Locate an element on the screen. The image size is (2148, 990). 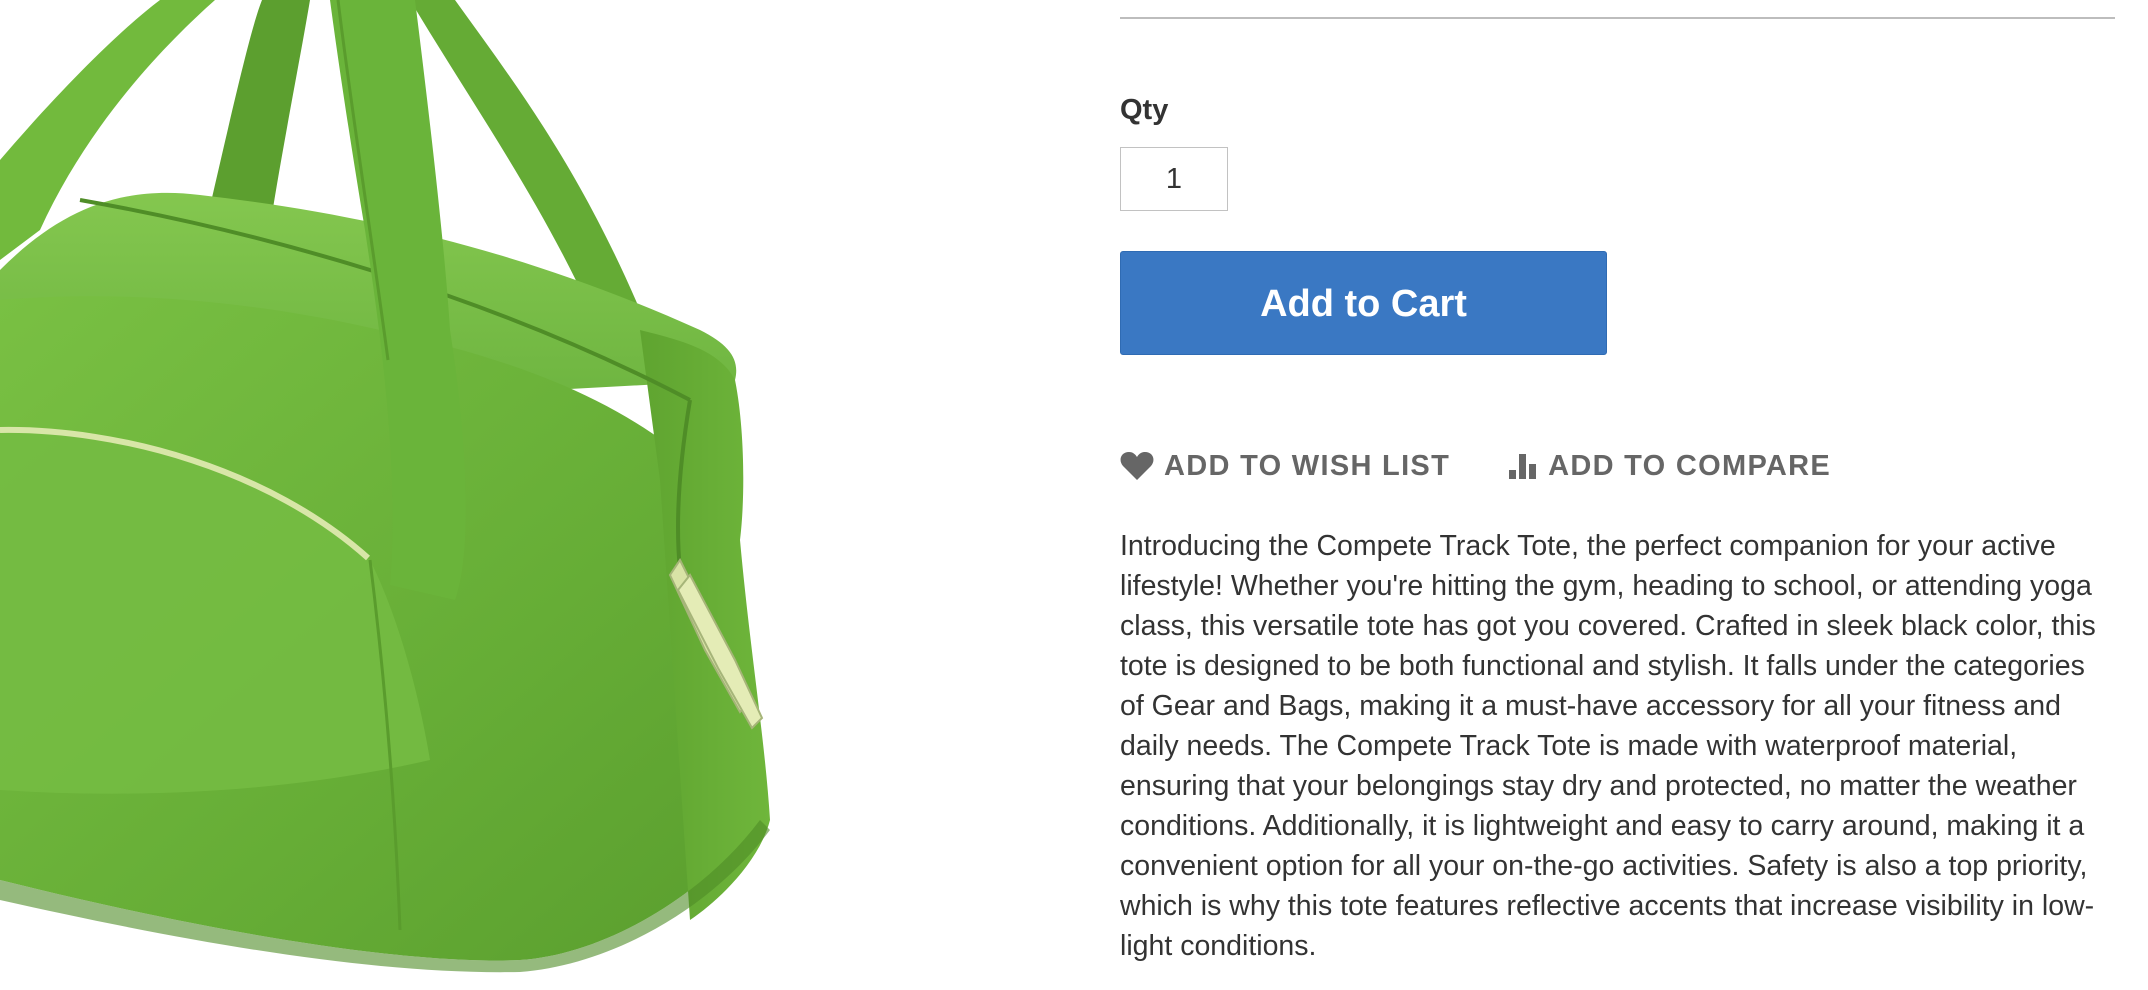
add-to-compare-link: ADD TO COMPARE is located at coordinates (1669, 466).